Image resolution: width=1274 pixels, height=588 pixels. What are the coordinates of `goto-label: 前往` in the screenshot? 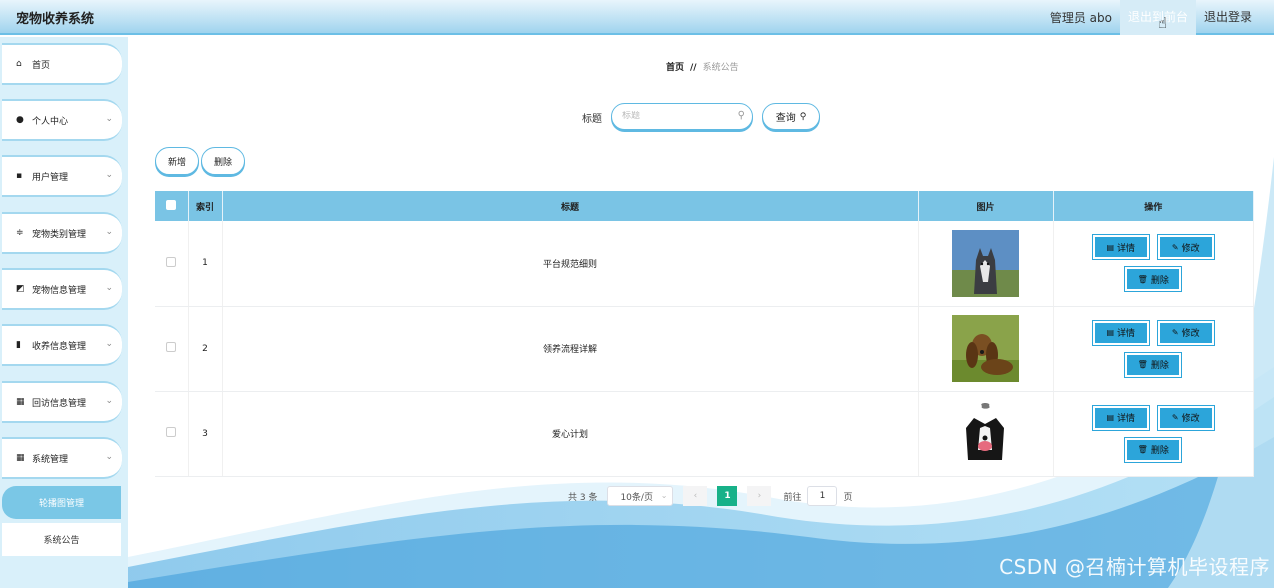 It's located at (792, 497).